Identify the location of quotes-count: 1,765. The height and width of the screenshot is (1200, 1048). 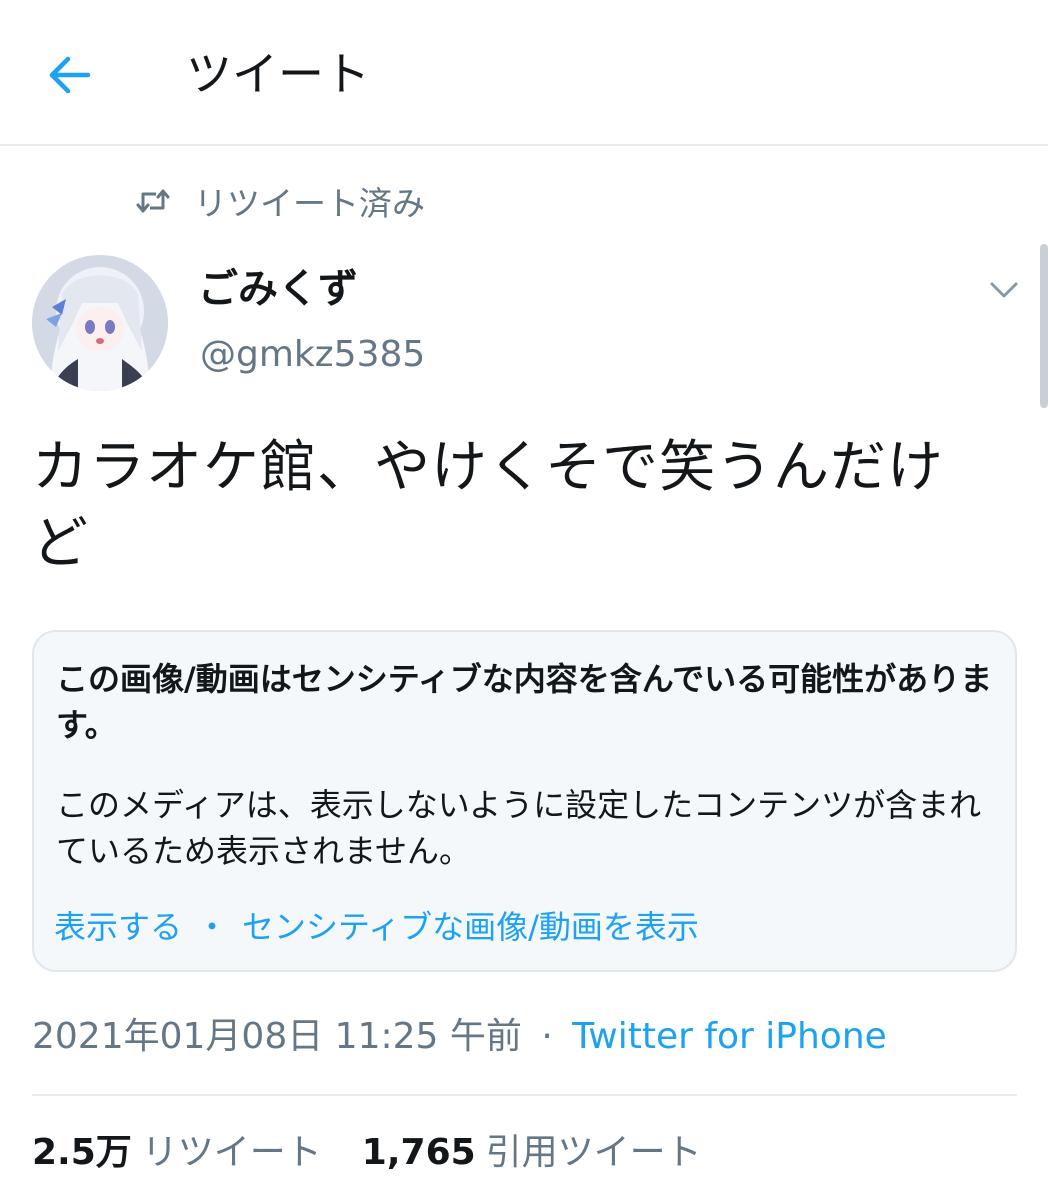
(418, 1152).